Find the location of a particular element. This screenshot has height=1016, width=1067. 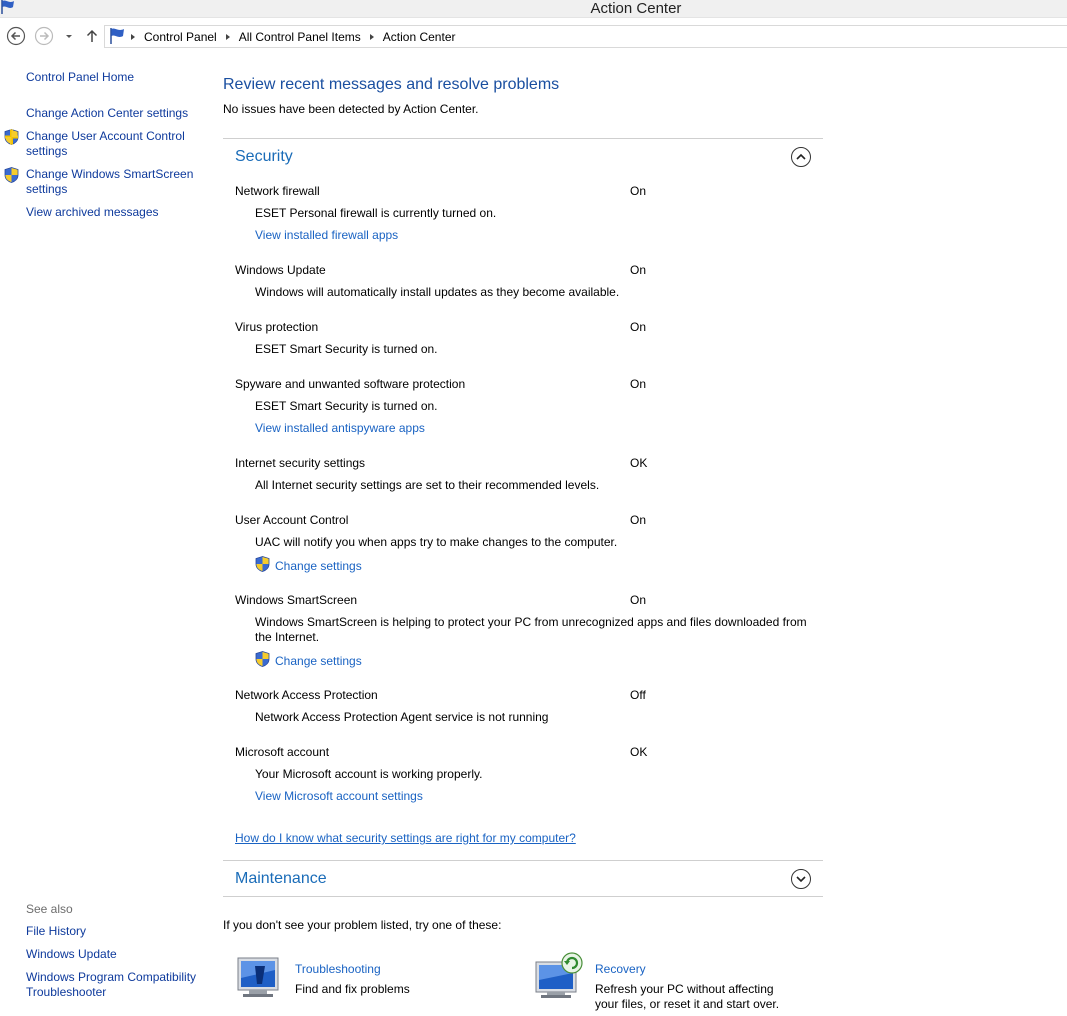

back-arrow-icon is located at coordinates (16, 36).